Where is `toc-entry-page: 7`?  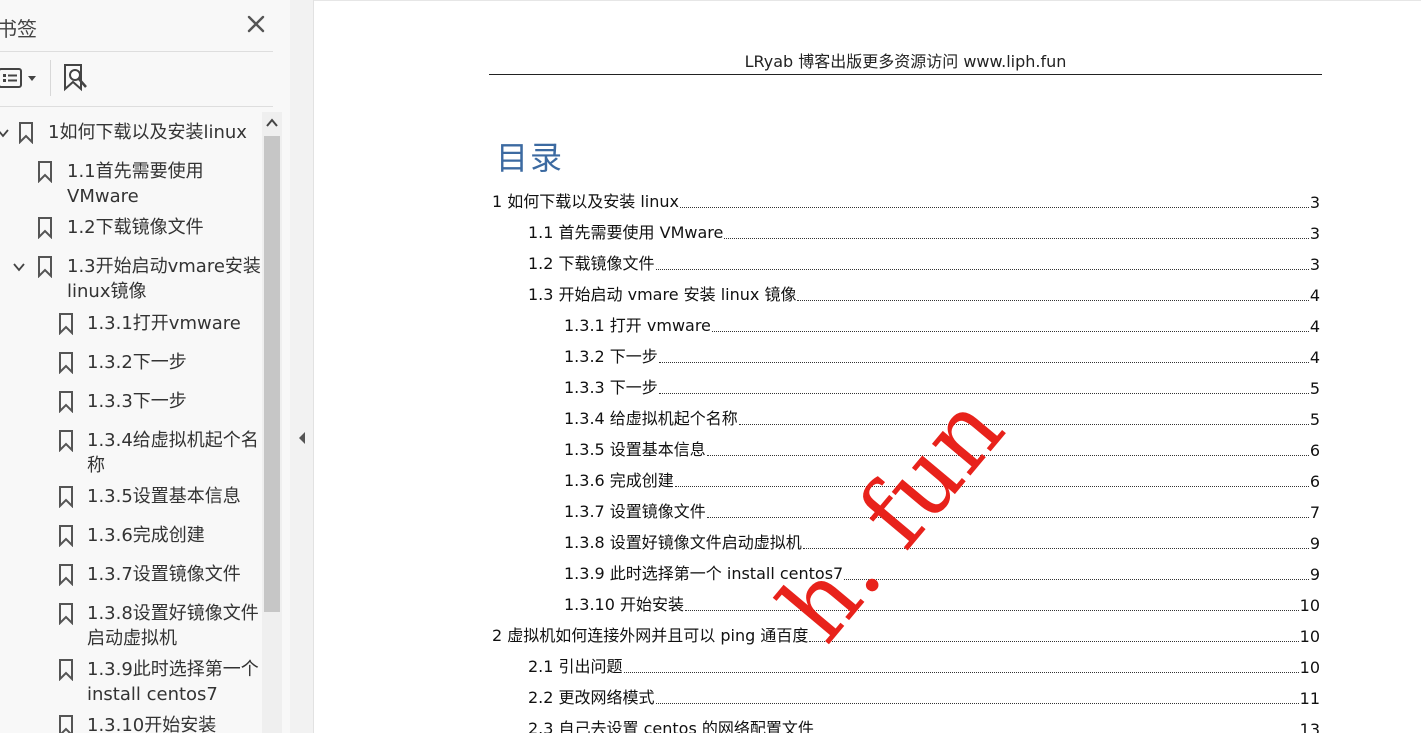 toc-entry-page: 7 is located at coordinates (1314, 512).